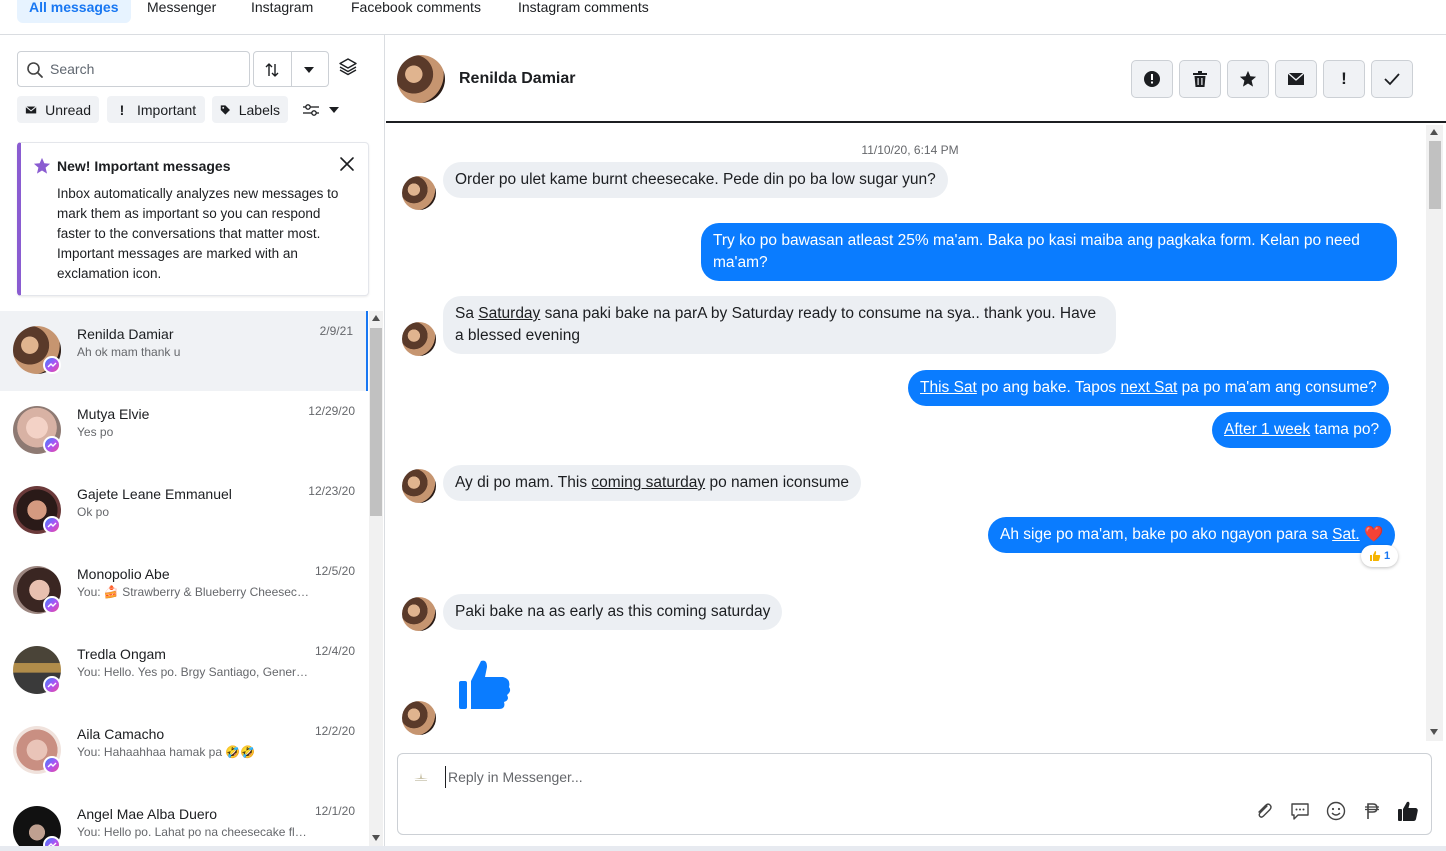 Image resolution: width=1446 pixels, height=851 pixels. Describe the element at coordinates (194, 592) in the screenshot. I see `conversation-preview: You: 🍰 Strawberry & Blueberry Cheesecake` at that location.